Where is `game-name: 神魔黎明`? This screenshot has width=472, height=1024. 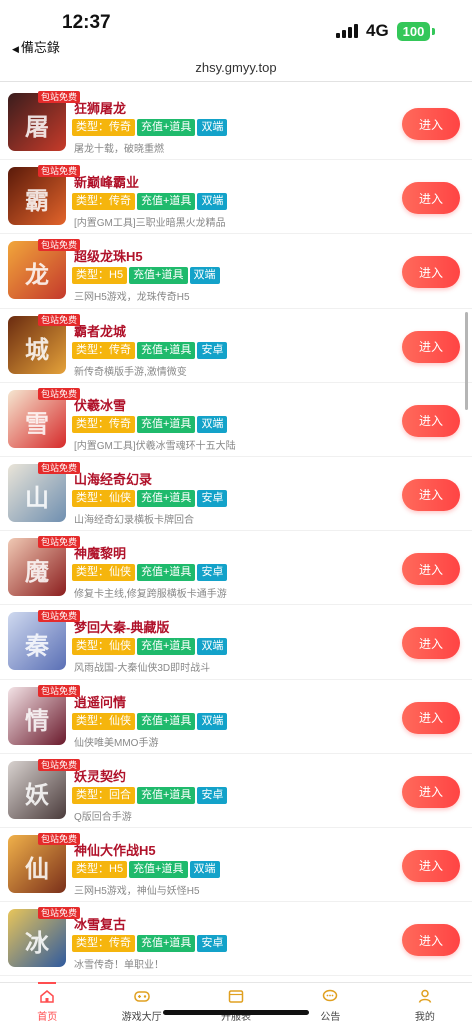
game-name: 神魔黎明 is located at coordinates (100, 552).